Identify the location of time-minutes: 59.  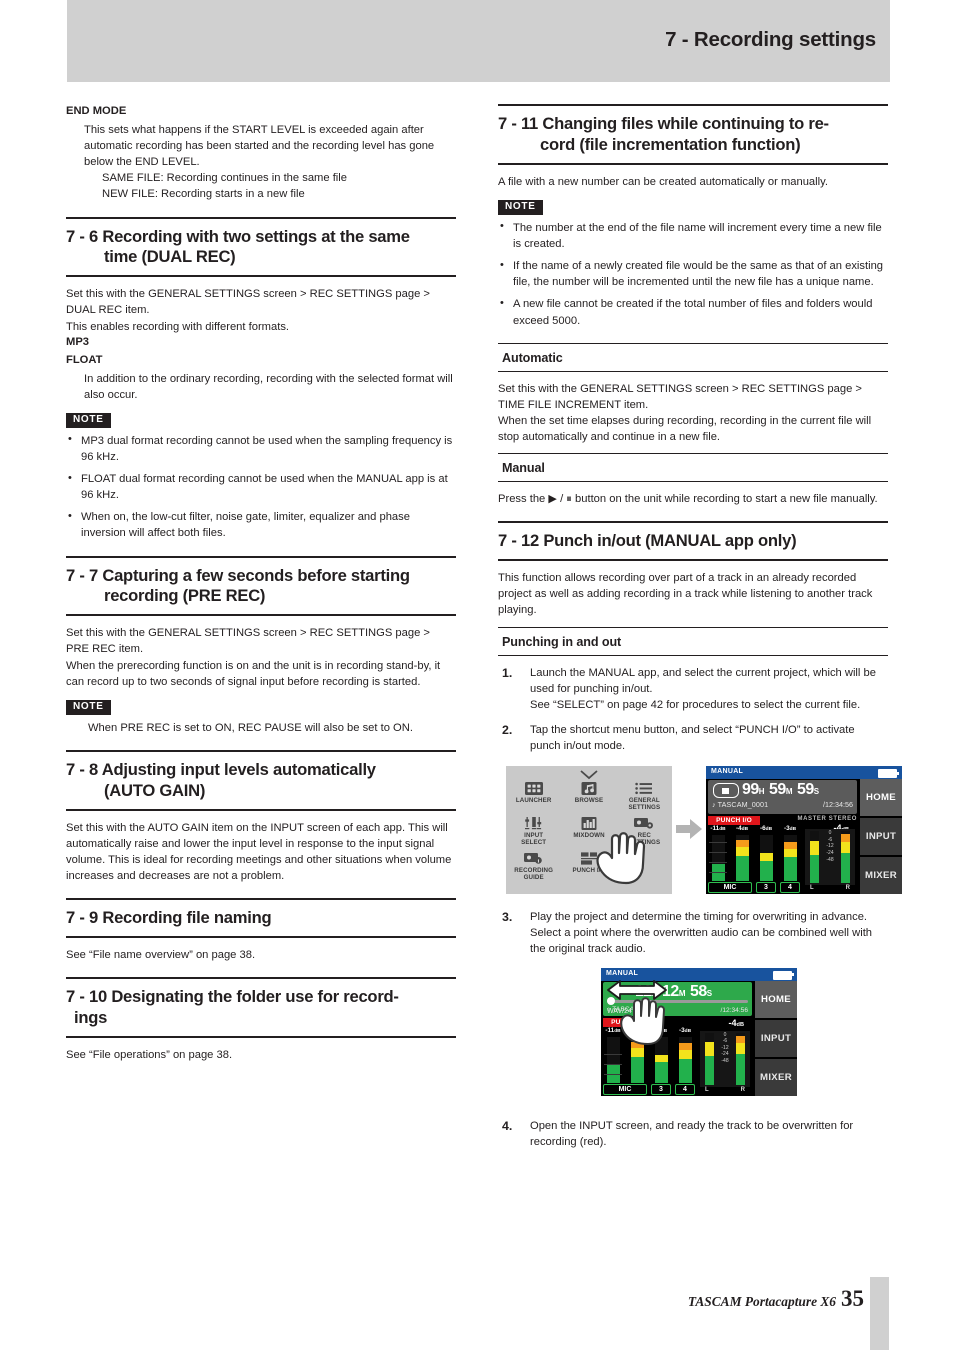
(777, 790).